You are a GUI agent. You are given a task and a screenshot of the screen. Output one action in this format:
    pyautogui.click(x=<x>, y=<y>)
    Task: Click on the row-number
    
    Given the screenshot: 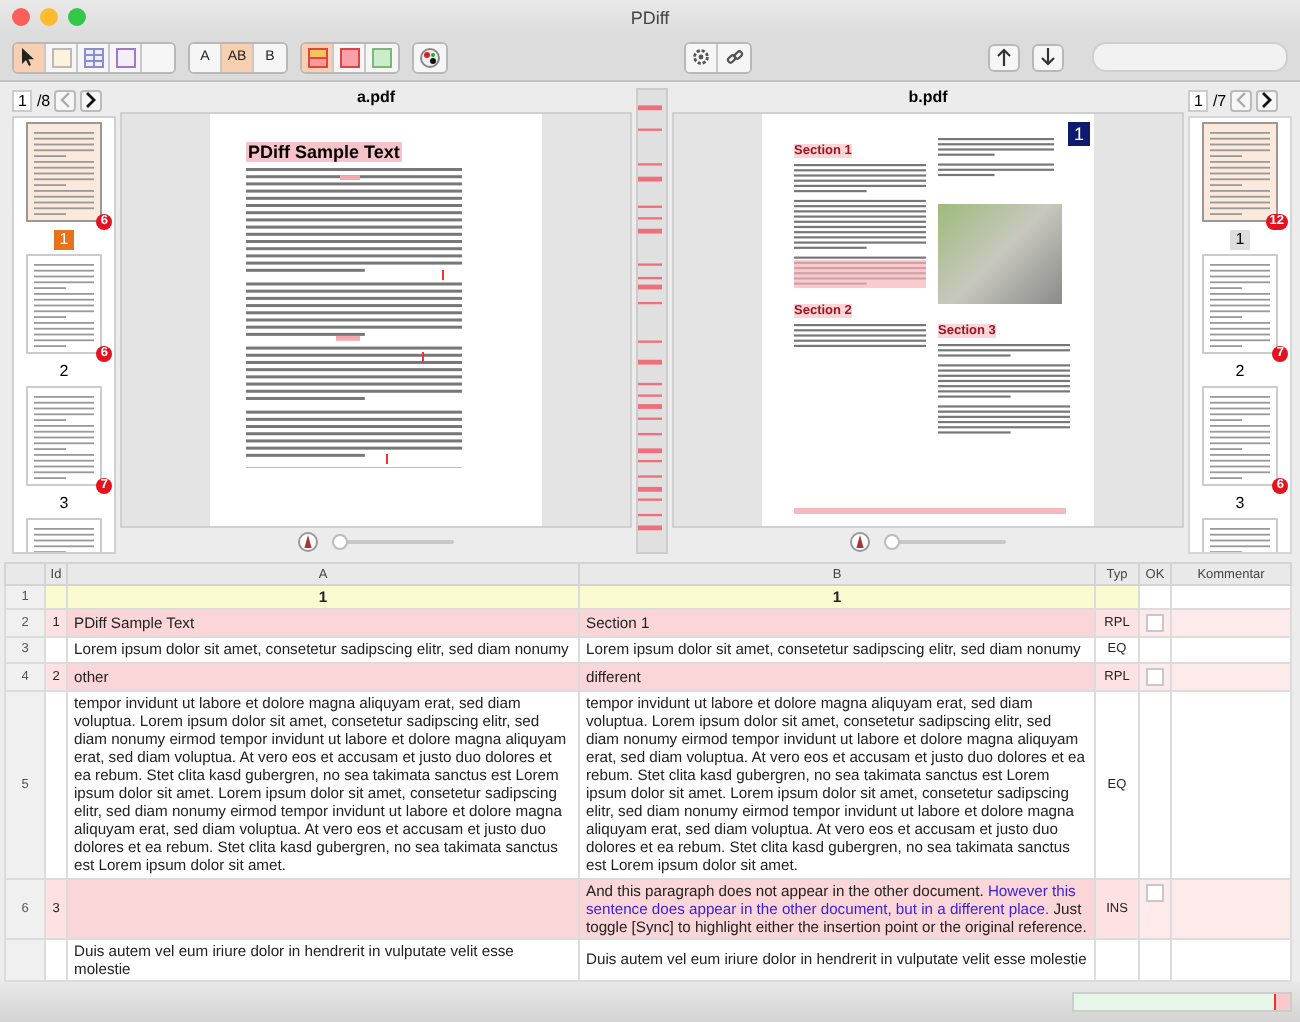 What is the action you would take?
    pyautogui.click(x=25, y=959)
    